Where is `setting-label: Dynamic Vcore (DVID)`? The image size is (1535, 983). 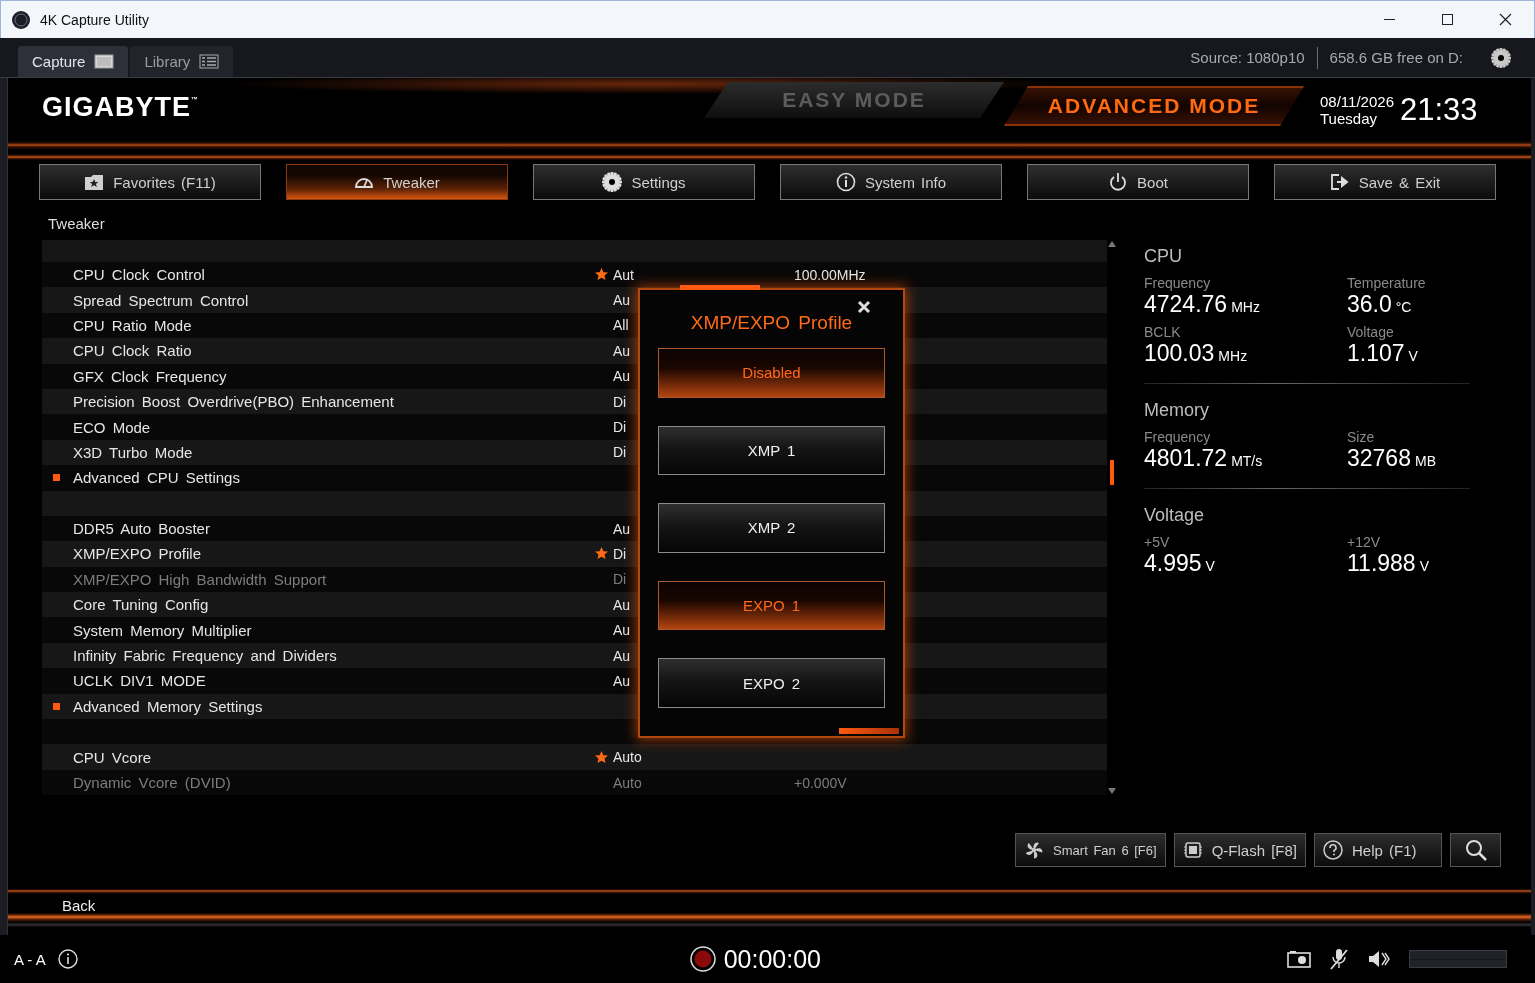 setting-label: Dynamic Vcore (DVID) is located at coordinates (152, 782).